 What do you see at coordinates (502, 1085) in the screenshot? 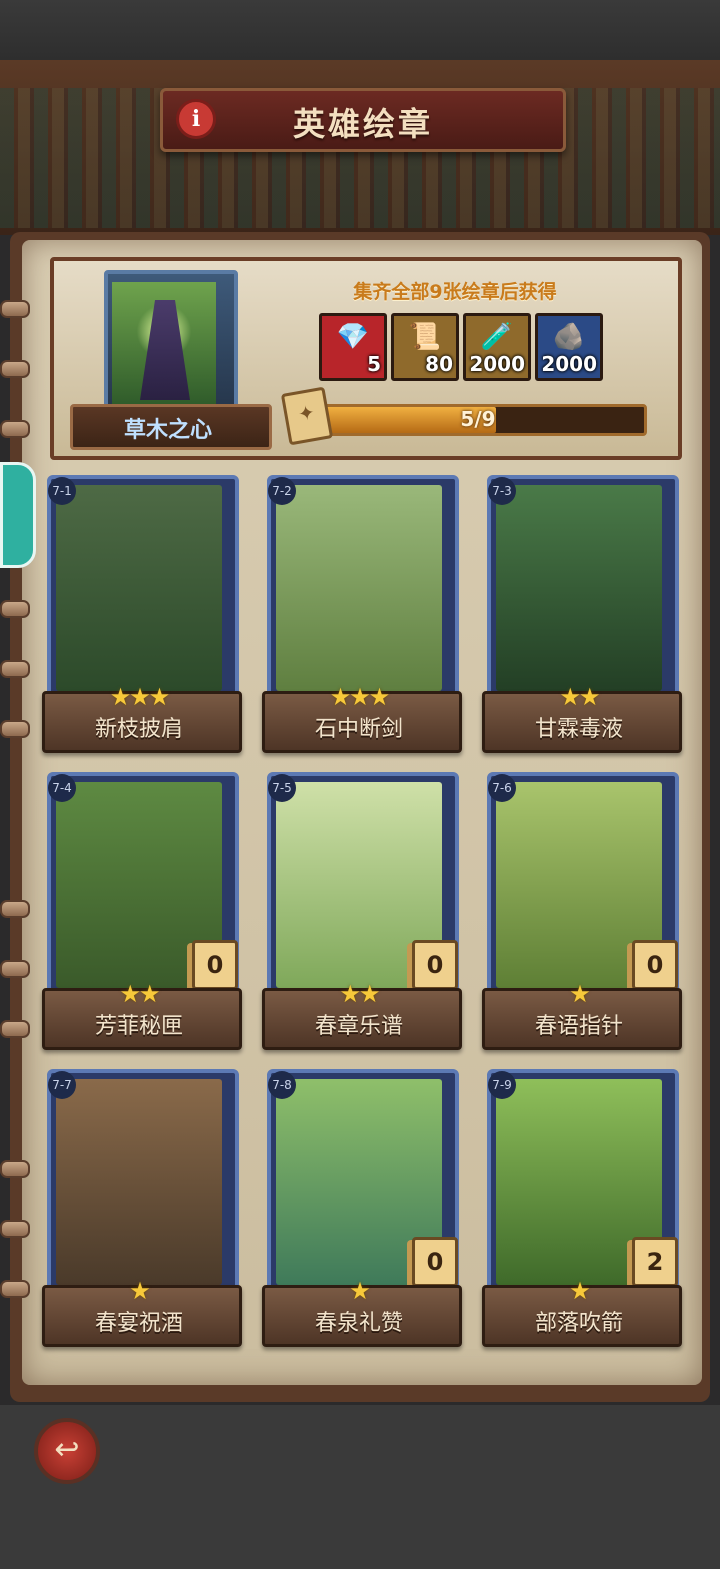
I see `card-number: 7-9` at bounding box center [502, 1085].